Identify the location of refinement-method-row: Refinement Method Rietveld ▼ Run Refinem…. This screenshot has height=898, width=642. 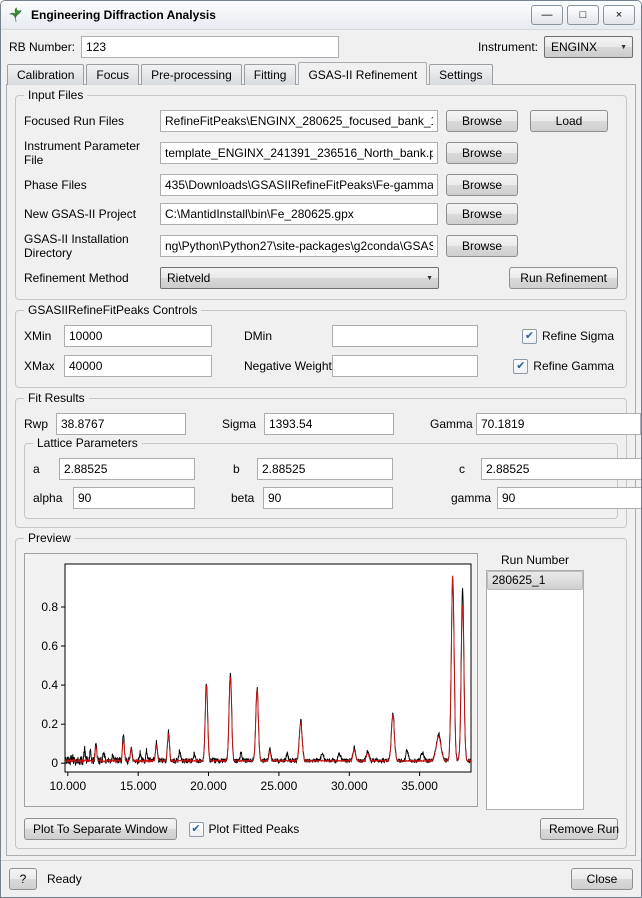
(321, 278).